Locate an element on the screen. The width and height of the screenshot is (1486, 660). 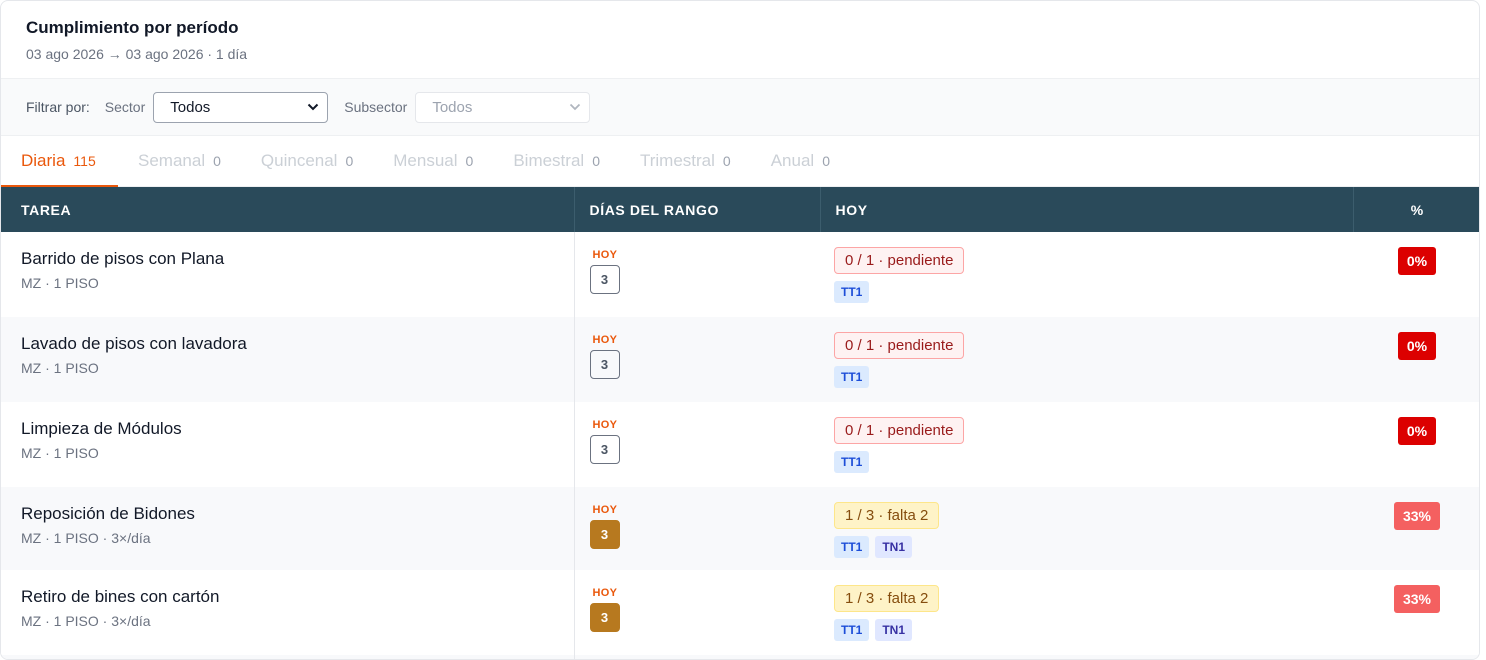
tab-semanal: Semanal 0 is located at coordinates (179, 161).